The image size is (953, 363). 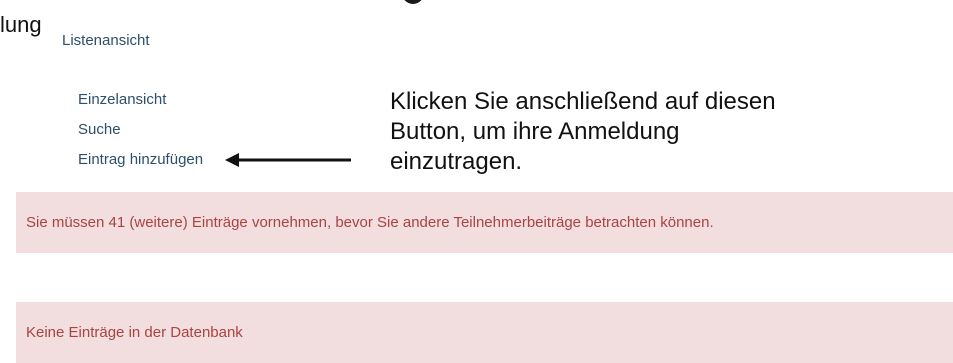 What do you see at coordinates (134, 332) in the screenshot?
I see `alert-message: Keine Einträge in der Datenbank` at bounding box center [134, 332].